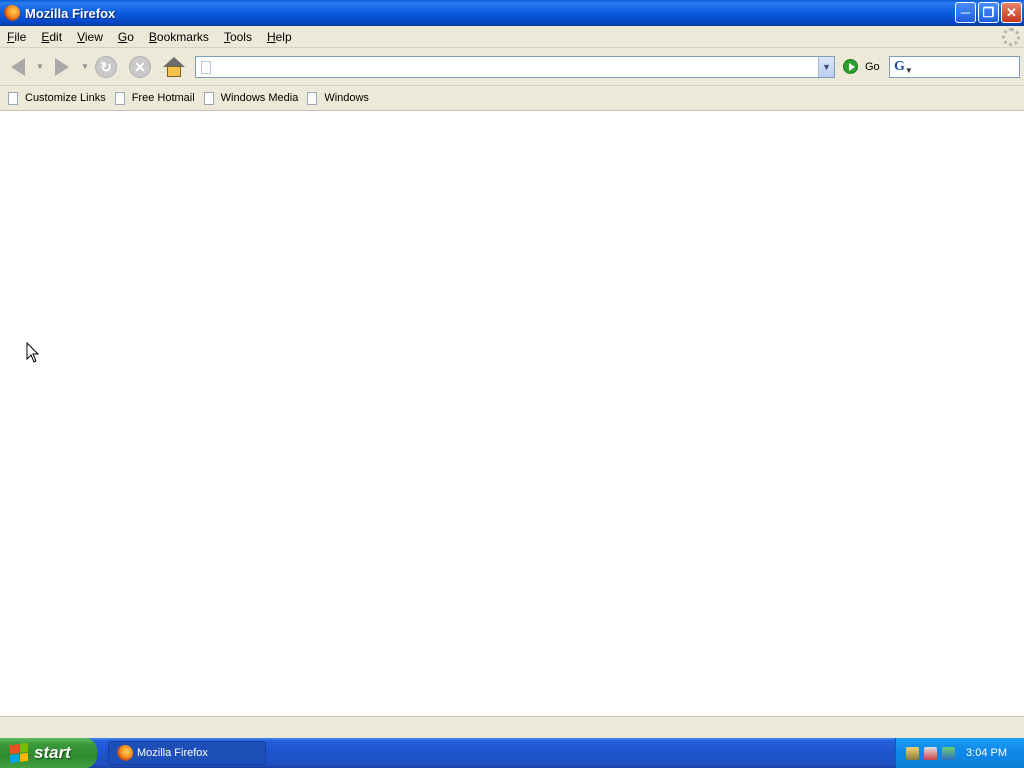 This screenshot has width=1024, height=768. What do you see at coordinates (912, 753) in the screenshot?
I see `network-icon` at bounding box center [912, 753].